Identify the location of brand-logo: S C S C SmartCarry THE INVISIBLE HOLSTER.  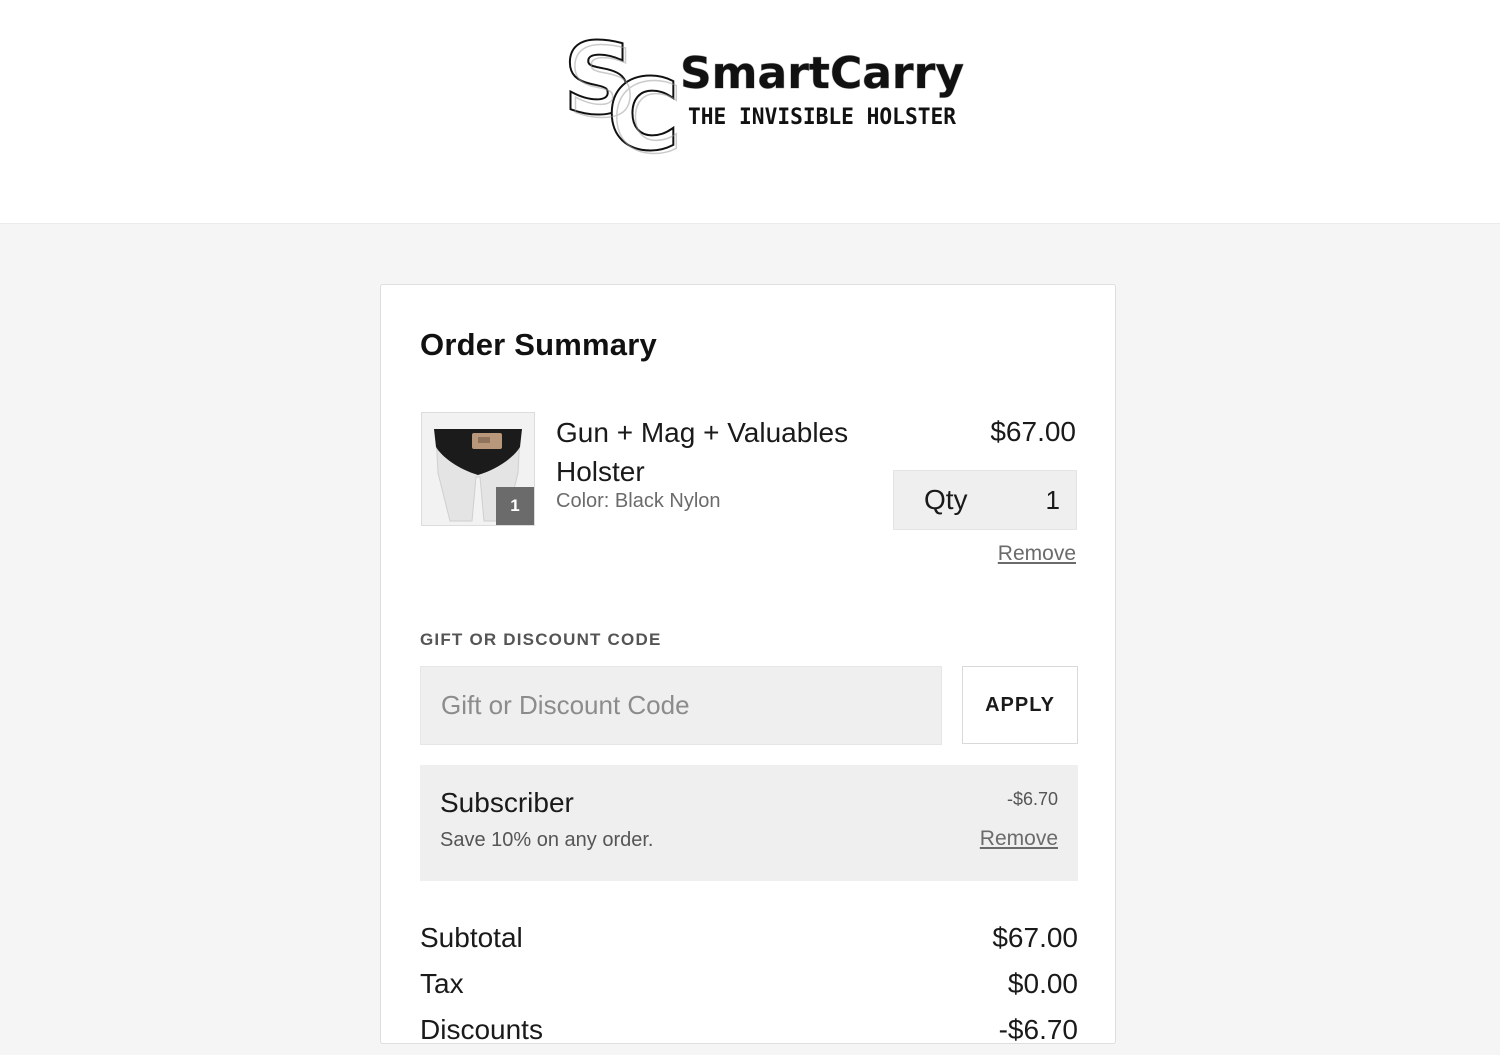
(765, 90).